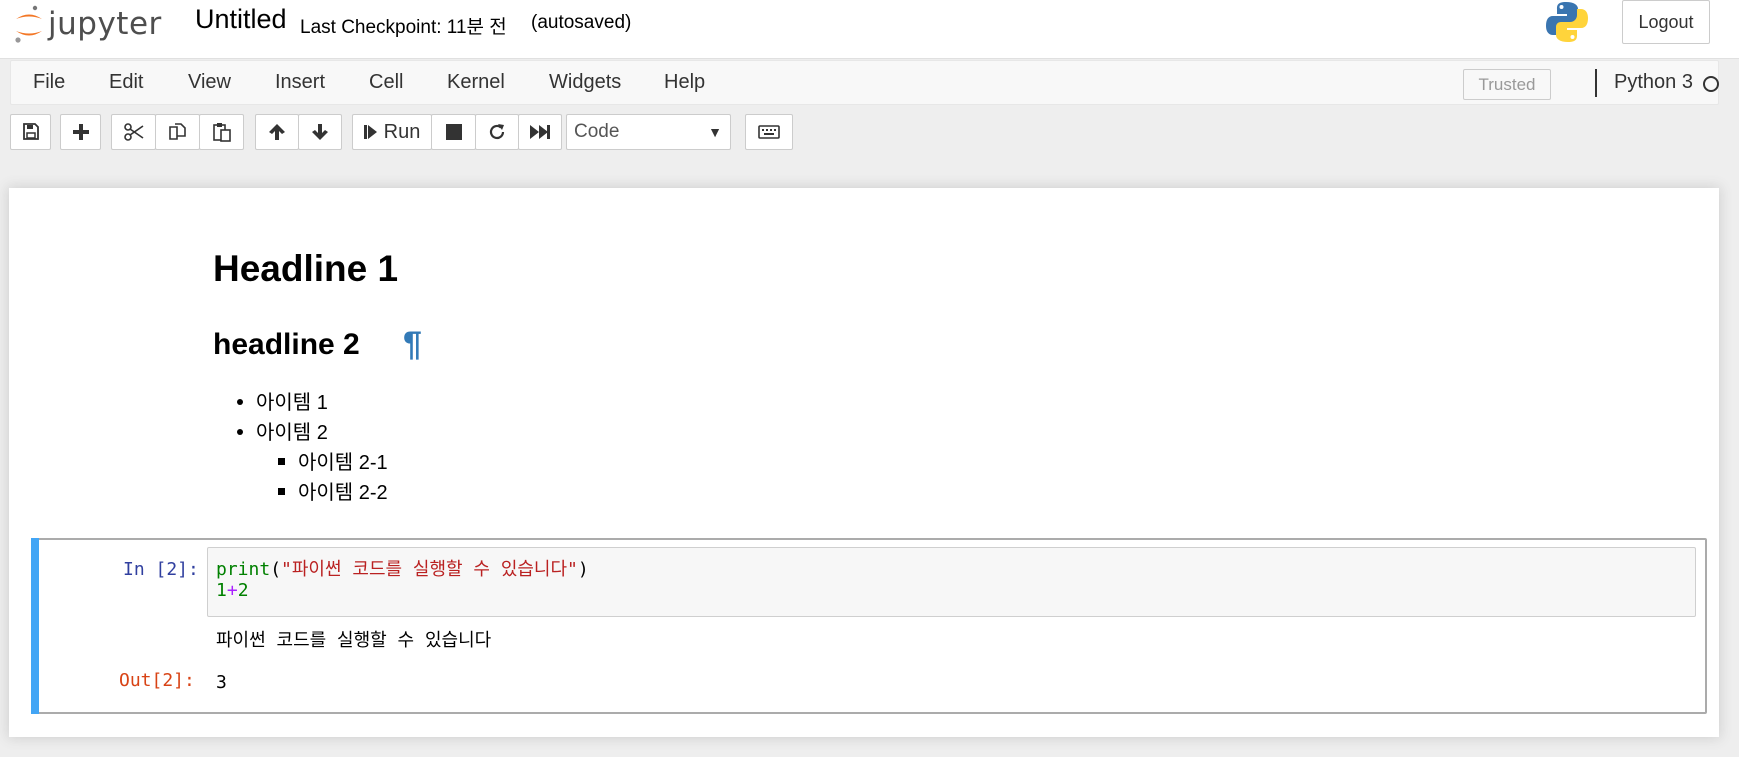 The width and height of the screenshot is (1739, 757). What do you see at coordinates (221, 590) in the screenshot?
I see `code-number: 1` at bounding box center [221, 590].